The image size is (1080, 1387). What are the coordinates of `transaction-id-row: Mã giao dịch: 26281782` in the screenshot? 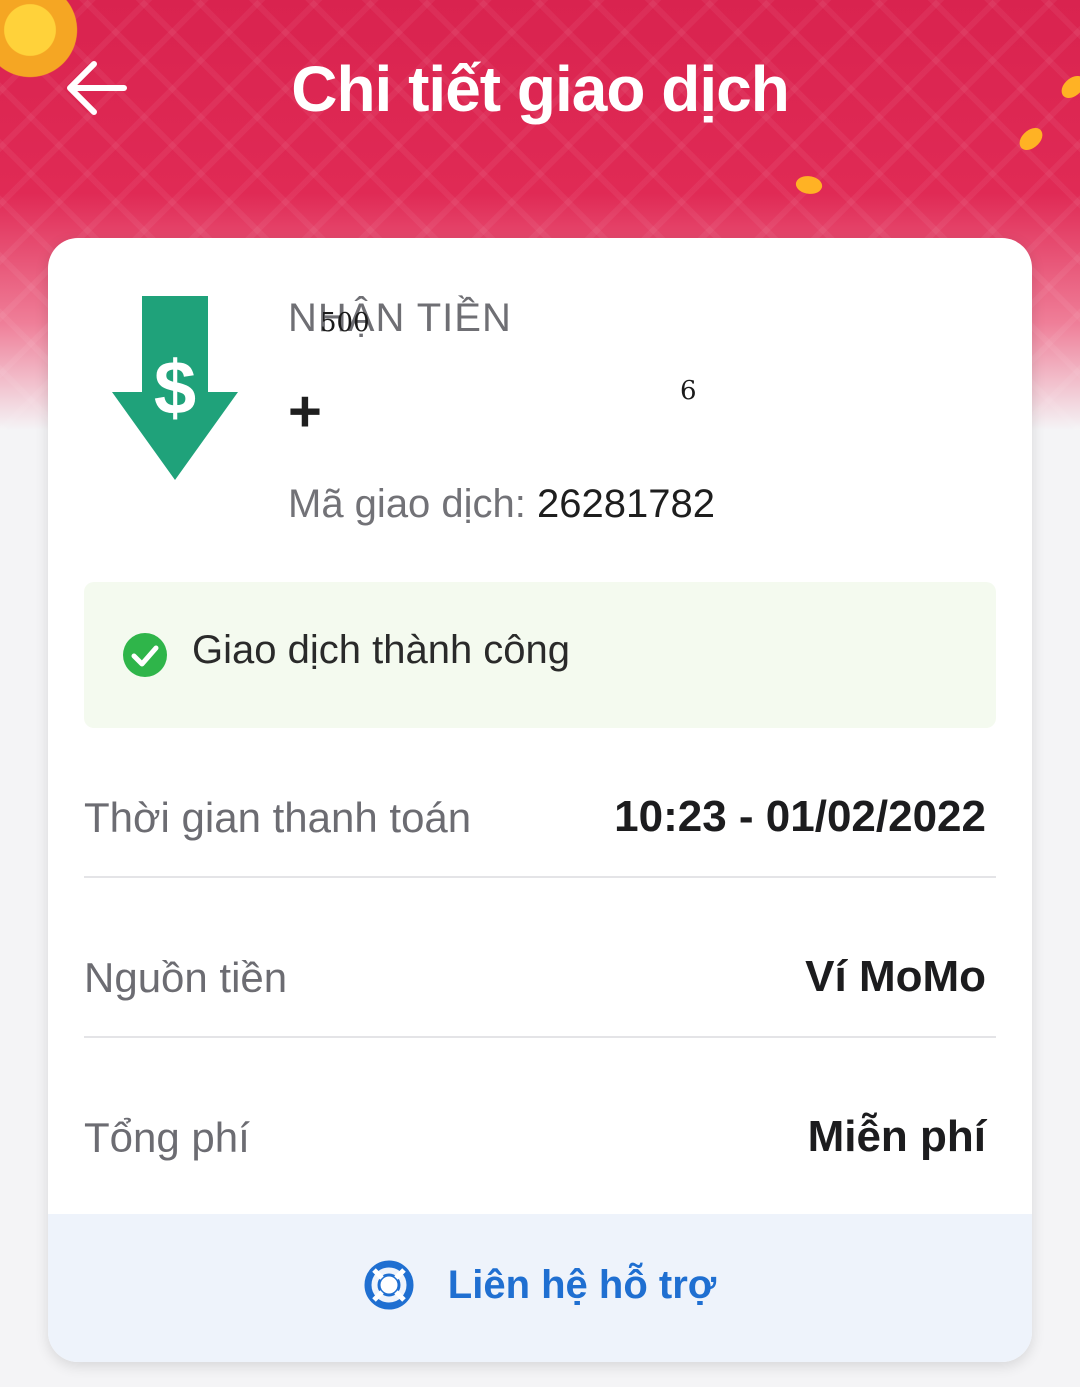 It's located at (501, 504).